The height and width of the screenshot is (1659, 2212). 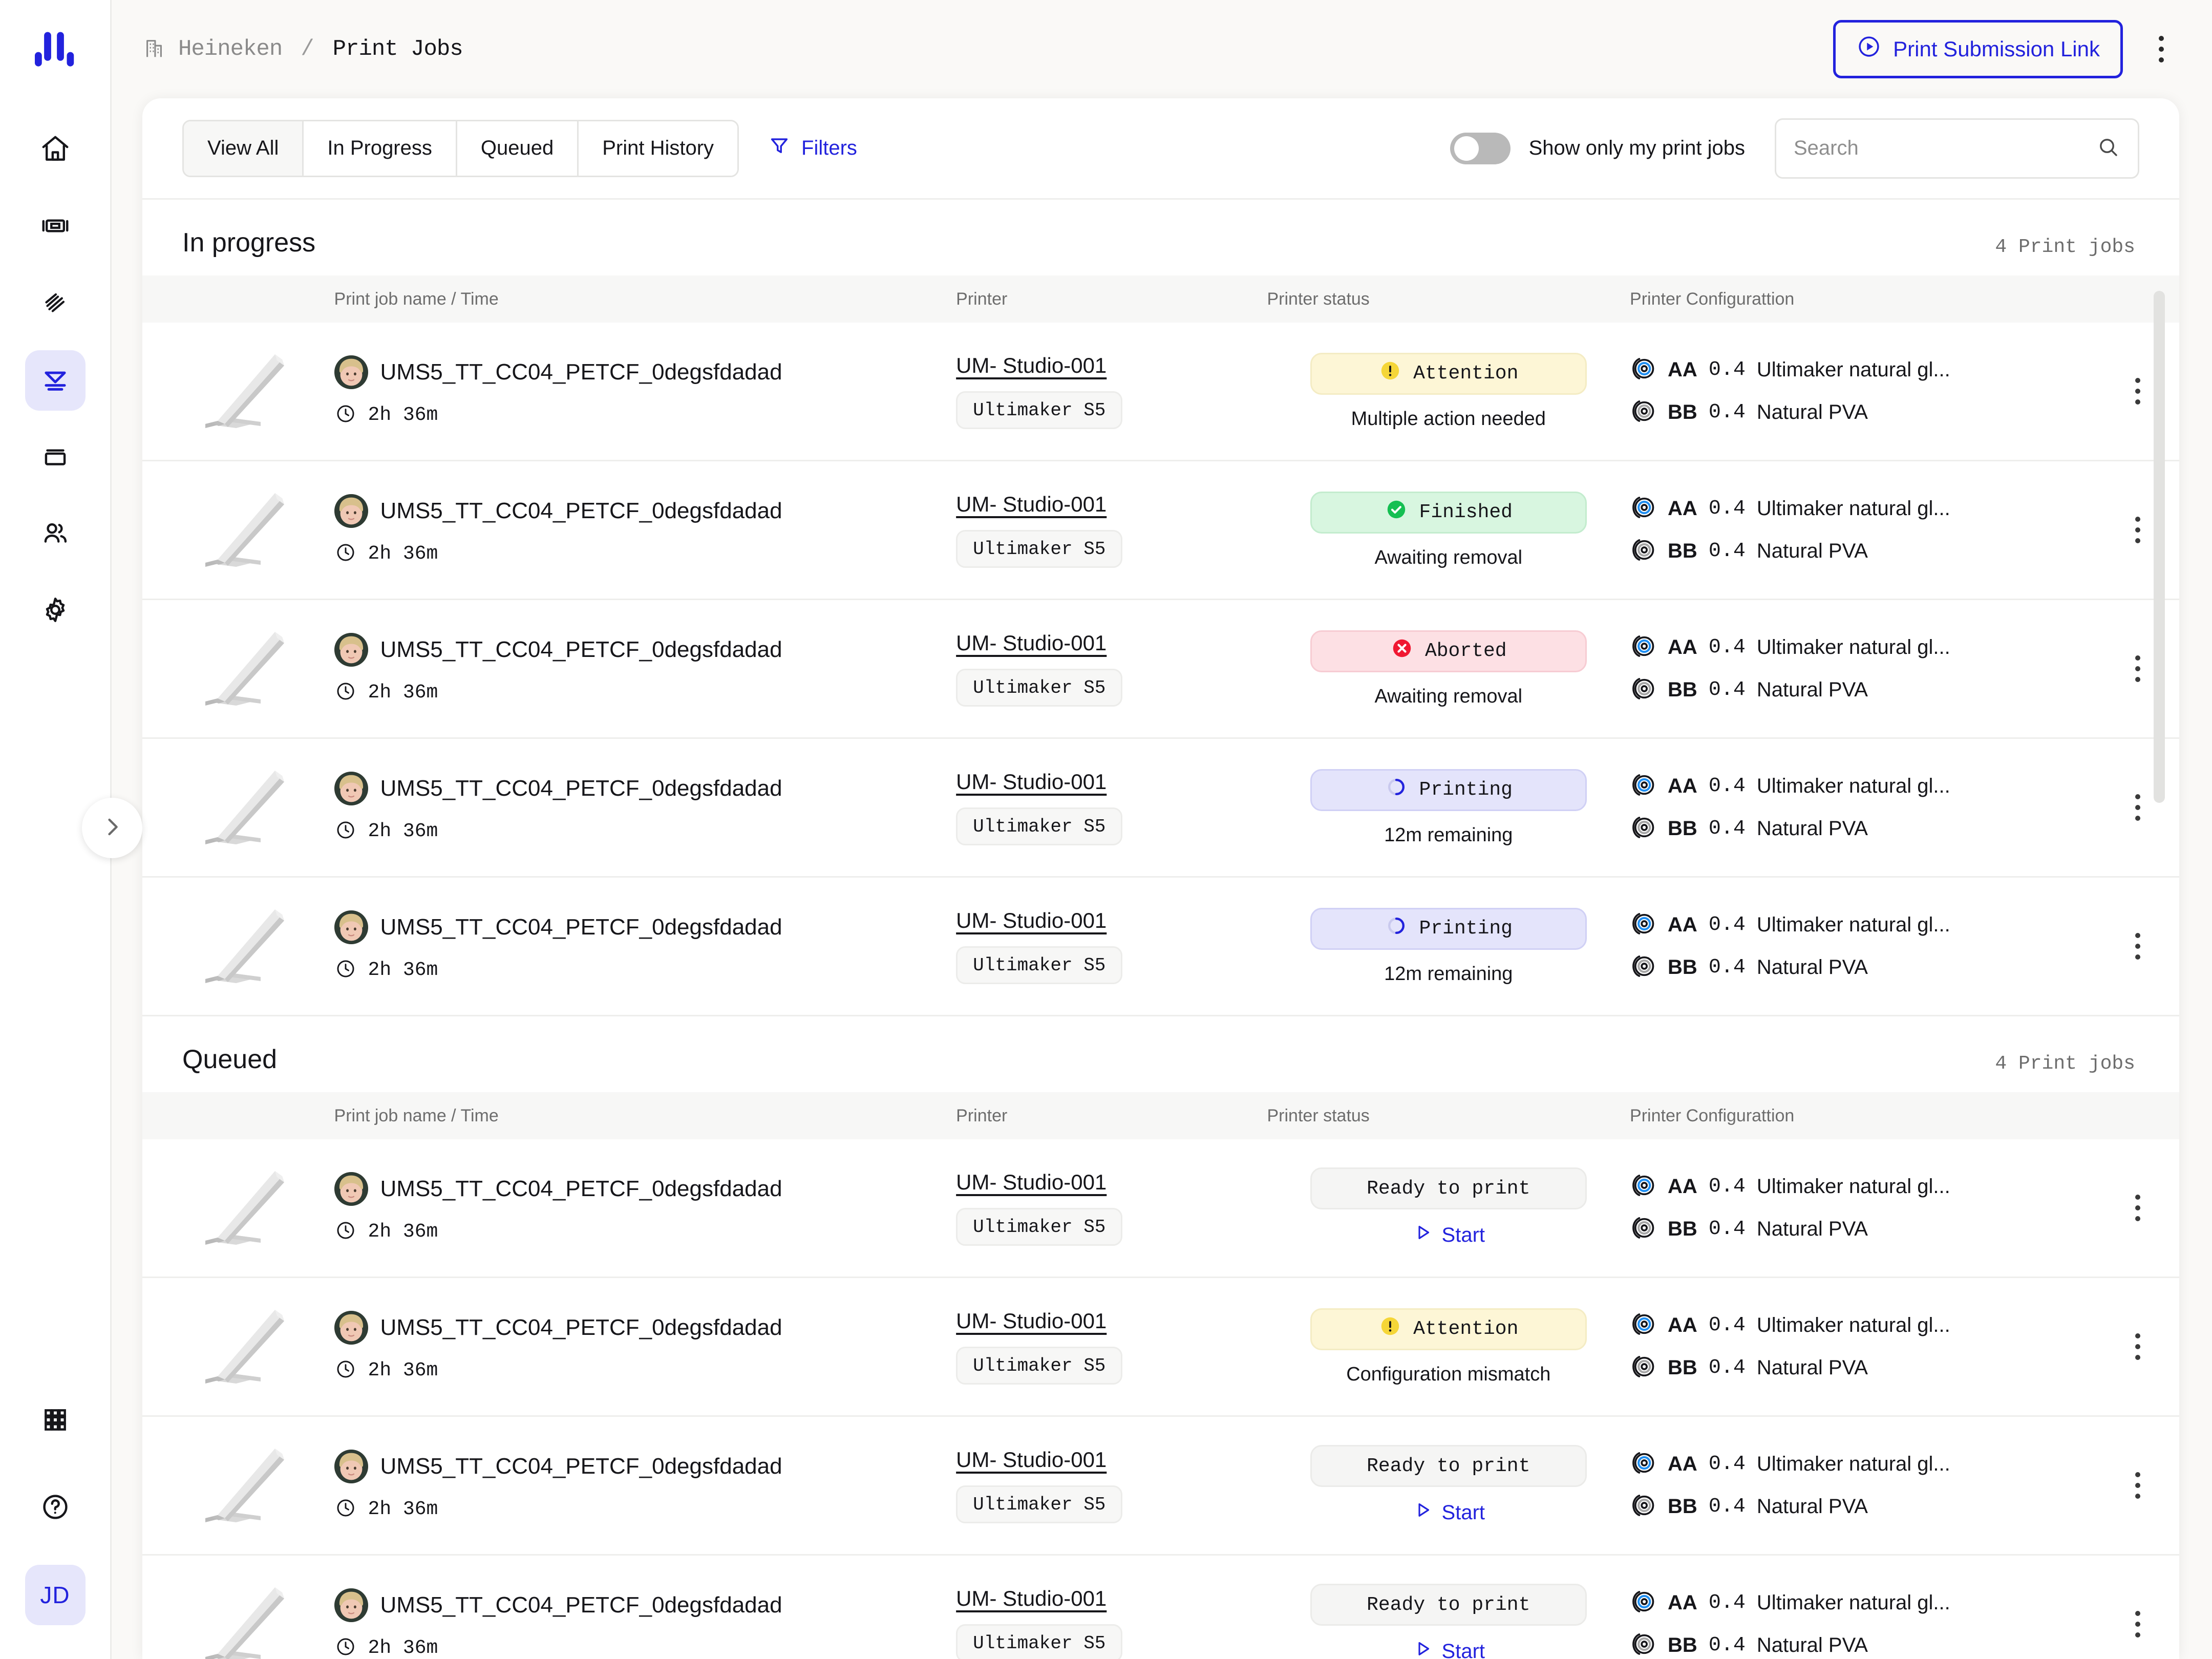 What do you see at coordinates (55, 1595) in the screenshot?
I see `user-avatar: JD` at bounding box center [55, 1595].